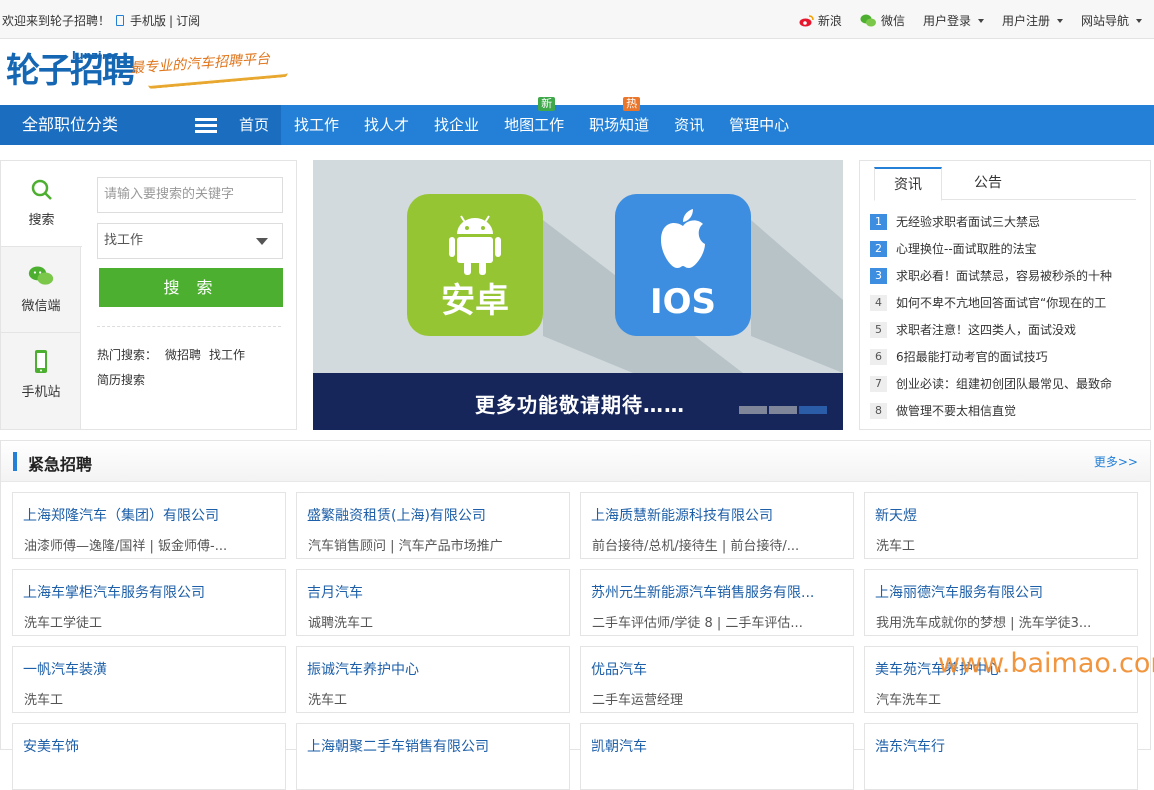  What do you see at coordinates (683, 265) in the screenshot?
I see `ios-app-tile: IOS` at bounding box center [683, 265].